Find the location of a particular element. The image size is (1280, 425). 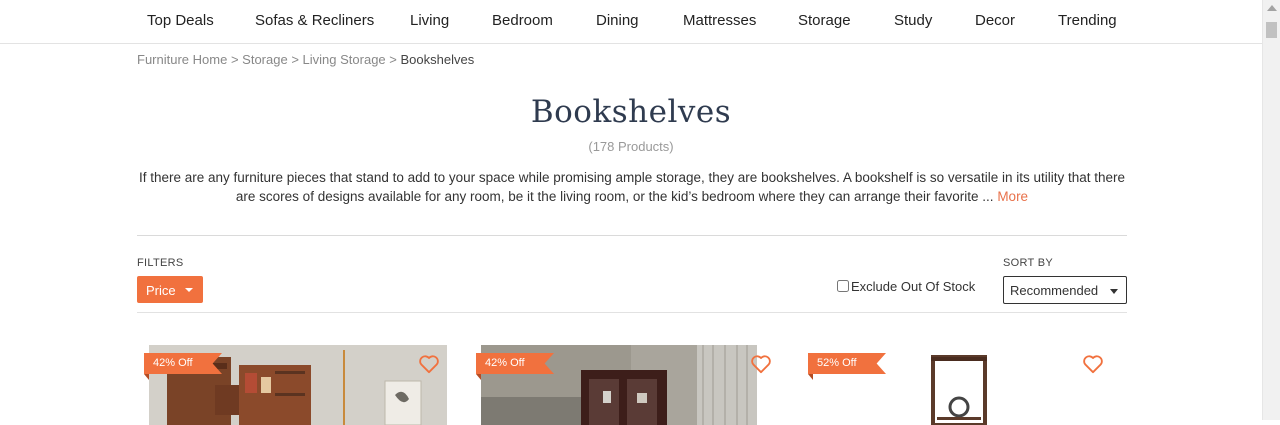

breadcrumb-current: Bookshelves is located at coordinates (437, 59).